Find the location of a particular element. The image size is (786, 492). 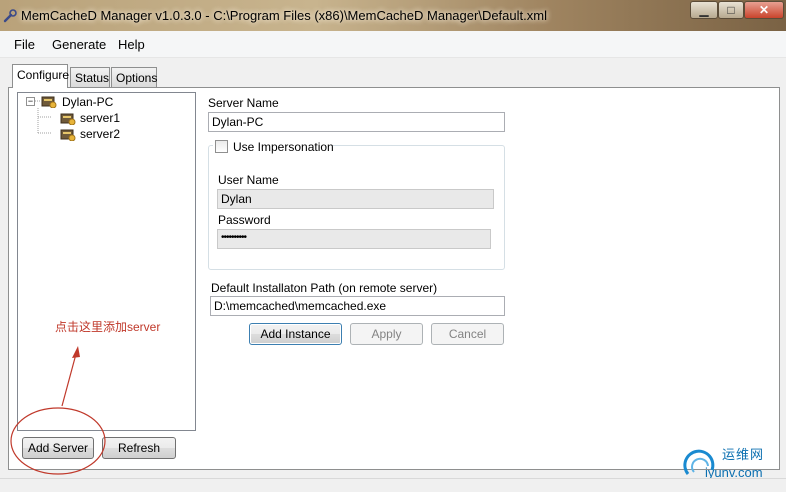

tree-node-server1: server1 is located at coordinates (100, 118).